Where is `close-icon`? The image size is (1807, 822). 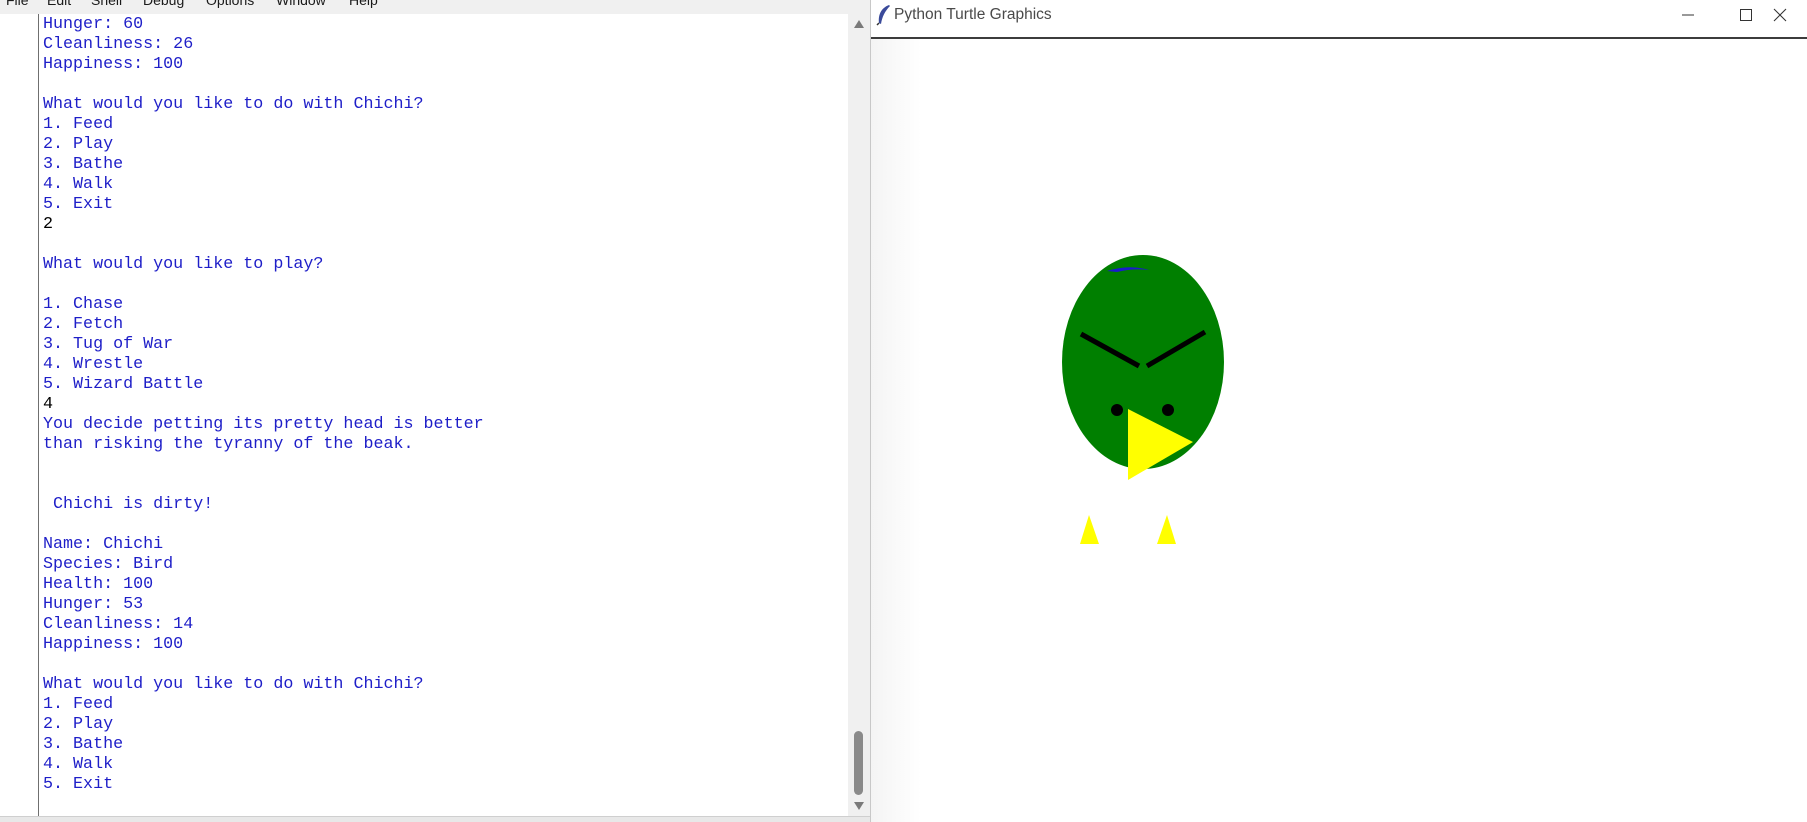 close-icon is located at coordinates (1780, 15).